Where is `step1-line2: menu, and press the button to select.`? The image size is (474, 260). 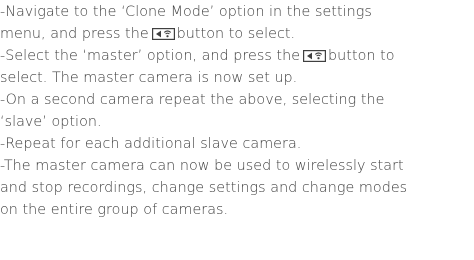
step1-line2: menu, and press the button to select. is located at coordinates (147, 35).